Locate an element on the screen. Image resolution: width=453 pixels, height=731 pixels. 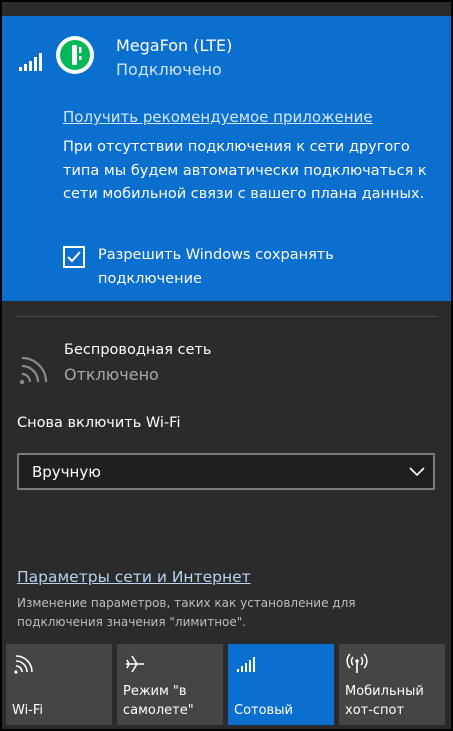
chevron-down-icon is located at coordinates (417, 472).